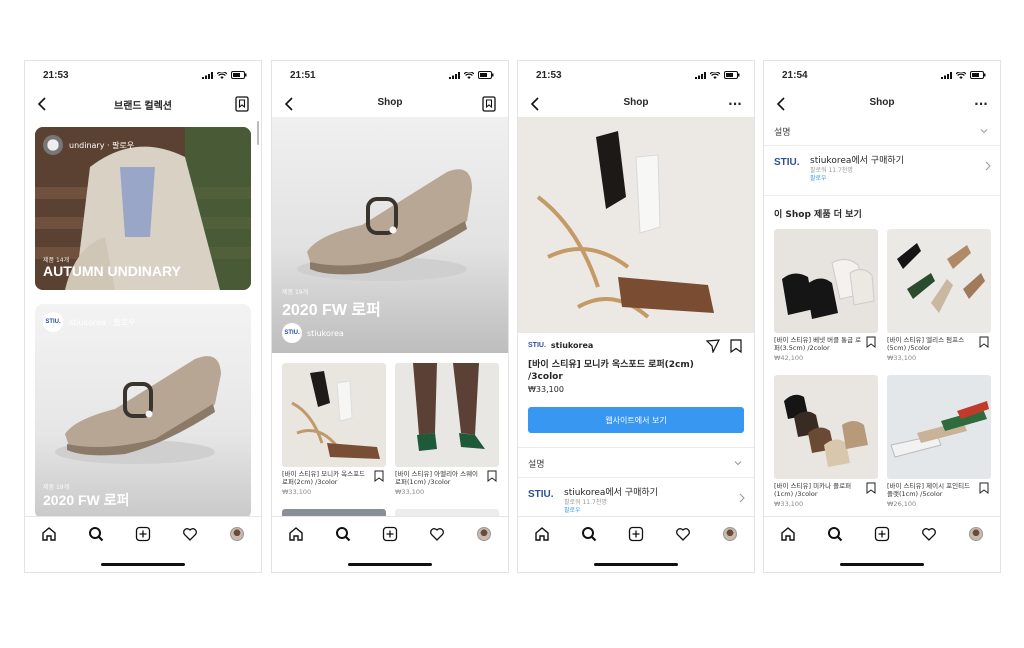  What do you see at coordinates (313, 333) in the screenshot?
I see `collection-brand: STIU. stiukorea` at bounding box center [313, 333].